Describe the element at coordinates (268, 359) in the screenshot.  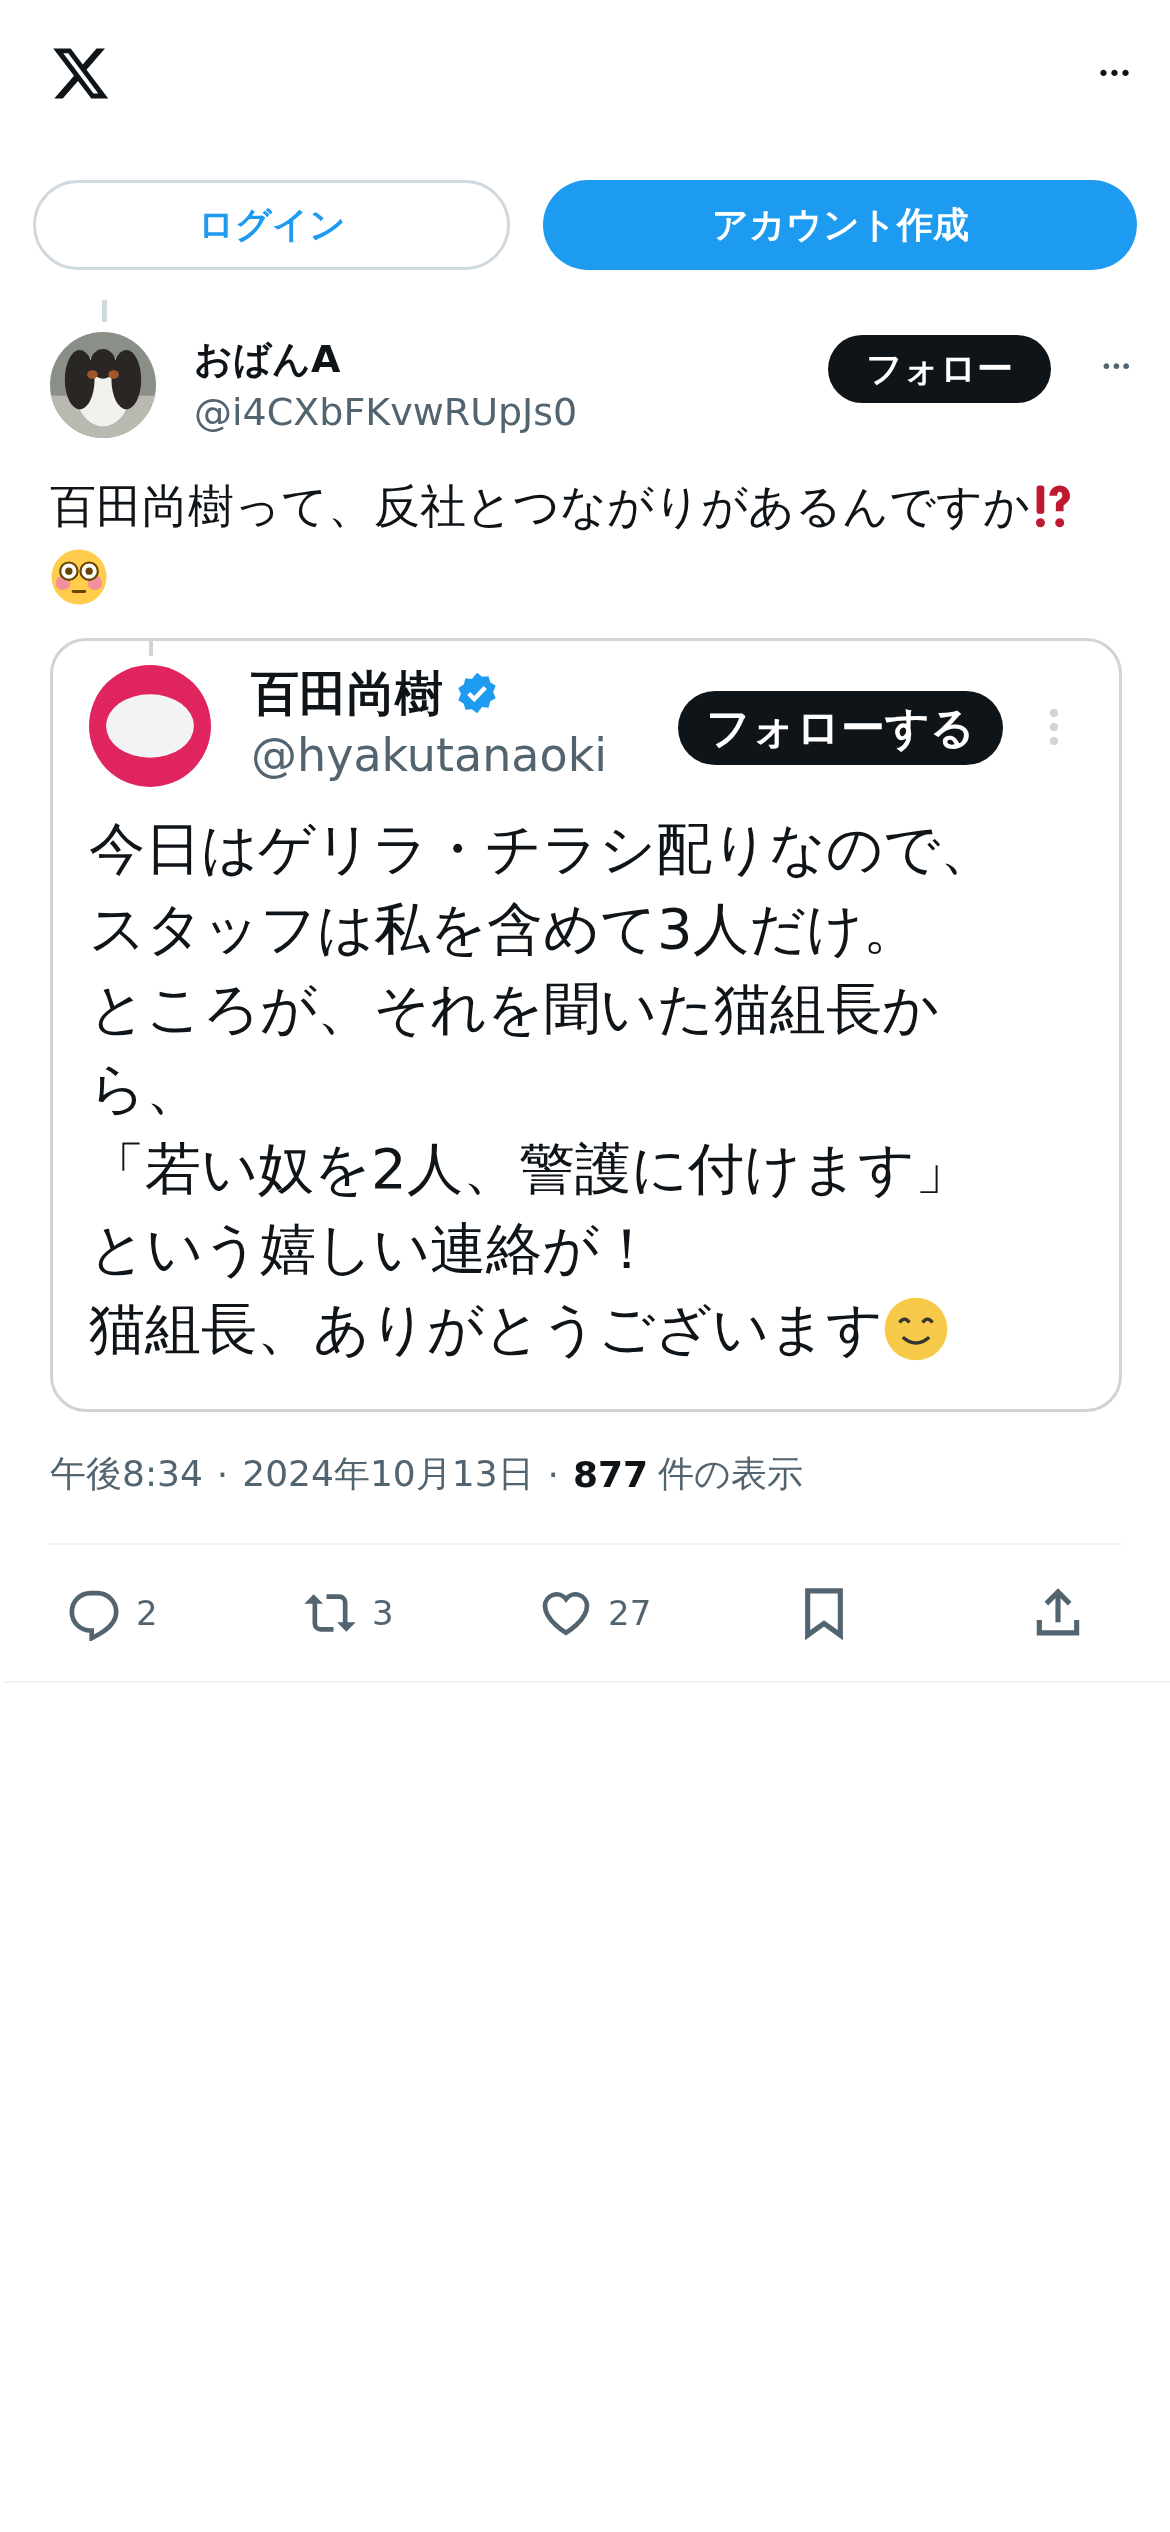
I see `author-name: おばんA` at that location.